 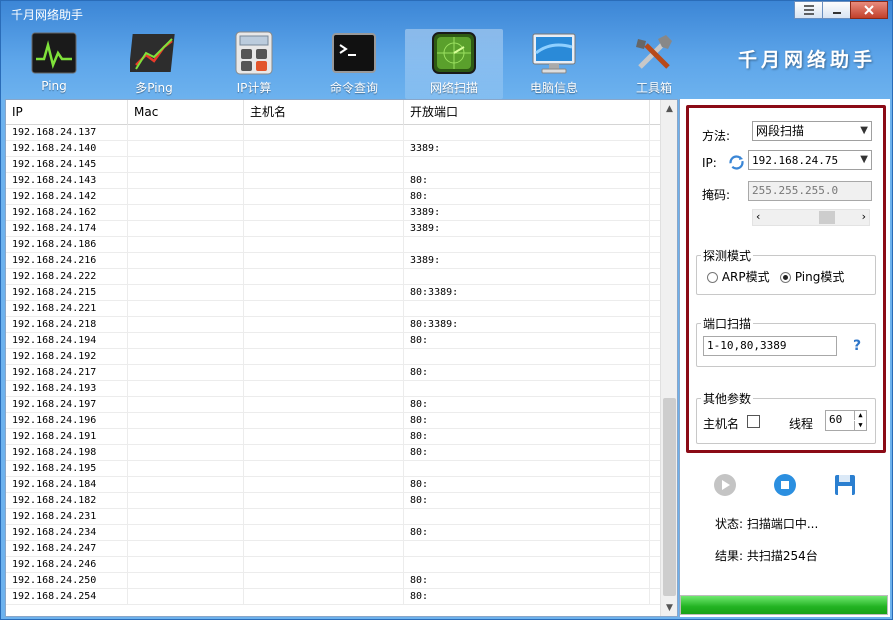 What do you see at coordinates (758, 216) in the screenshot?
I see `scroll-left-icon: ‹` at bounding box center [758, 216].